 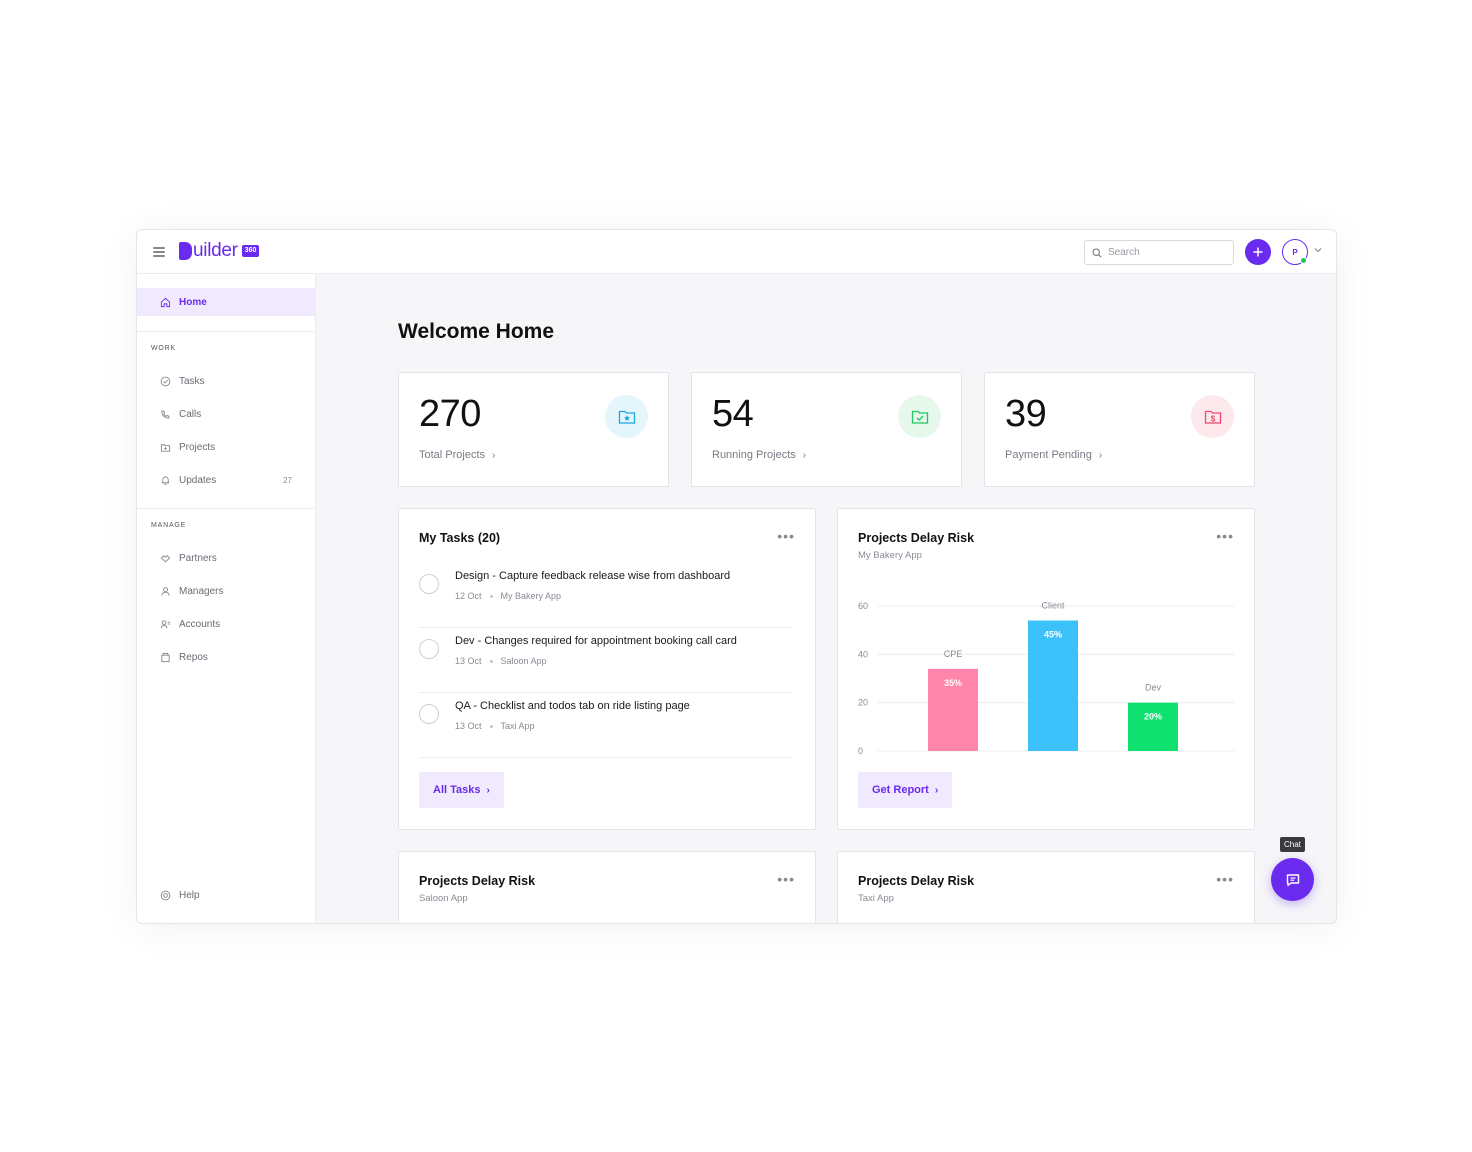 I want to click on folder-check-icon, so click(x=919, y=416).